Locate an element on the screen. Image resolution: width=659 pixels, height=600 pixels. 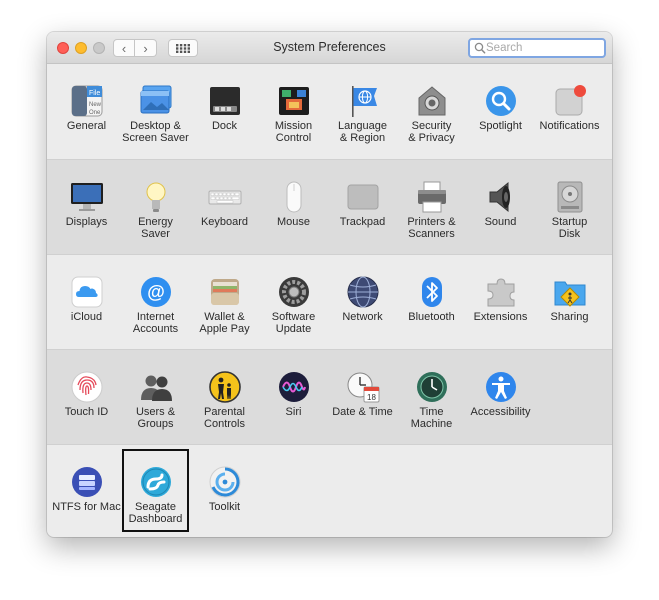
siri-icon is located at coordinates (294, 387).